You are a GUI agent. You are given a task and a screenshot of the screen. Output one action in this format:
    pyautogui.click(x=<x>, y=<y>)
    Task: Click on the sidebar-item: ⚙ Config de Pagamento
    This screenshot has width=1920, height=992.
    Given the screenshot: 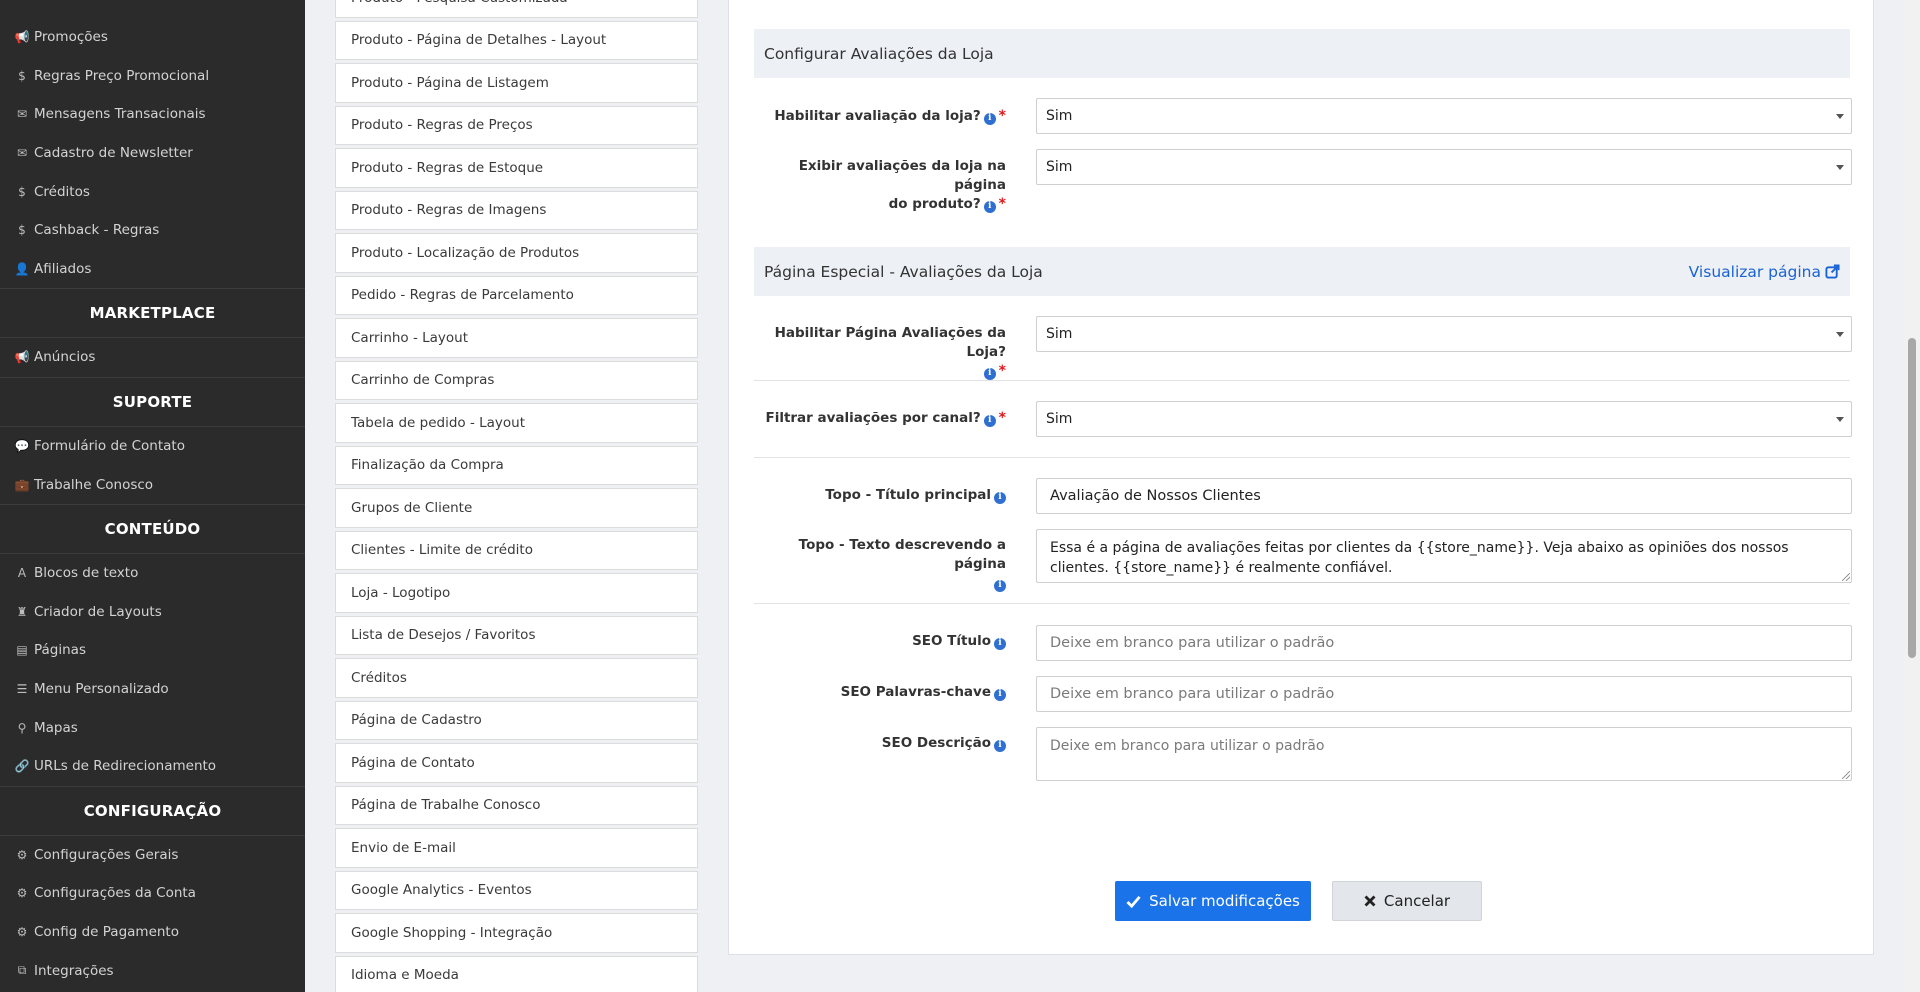 What is the action you would take?
    pyautogui.click(x=152, y=932)
    